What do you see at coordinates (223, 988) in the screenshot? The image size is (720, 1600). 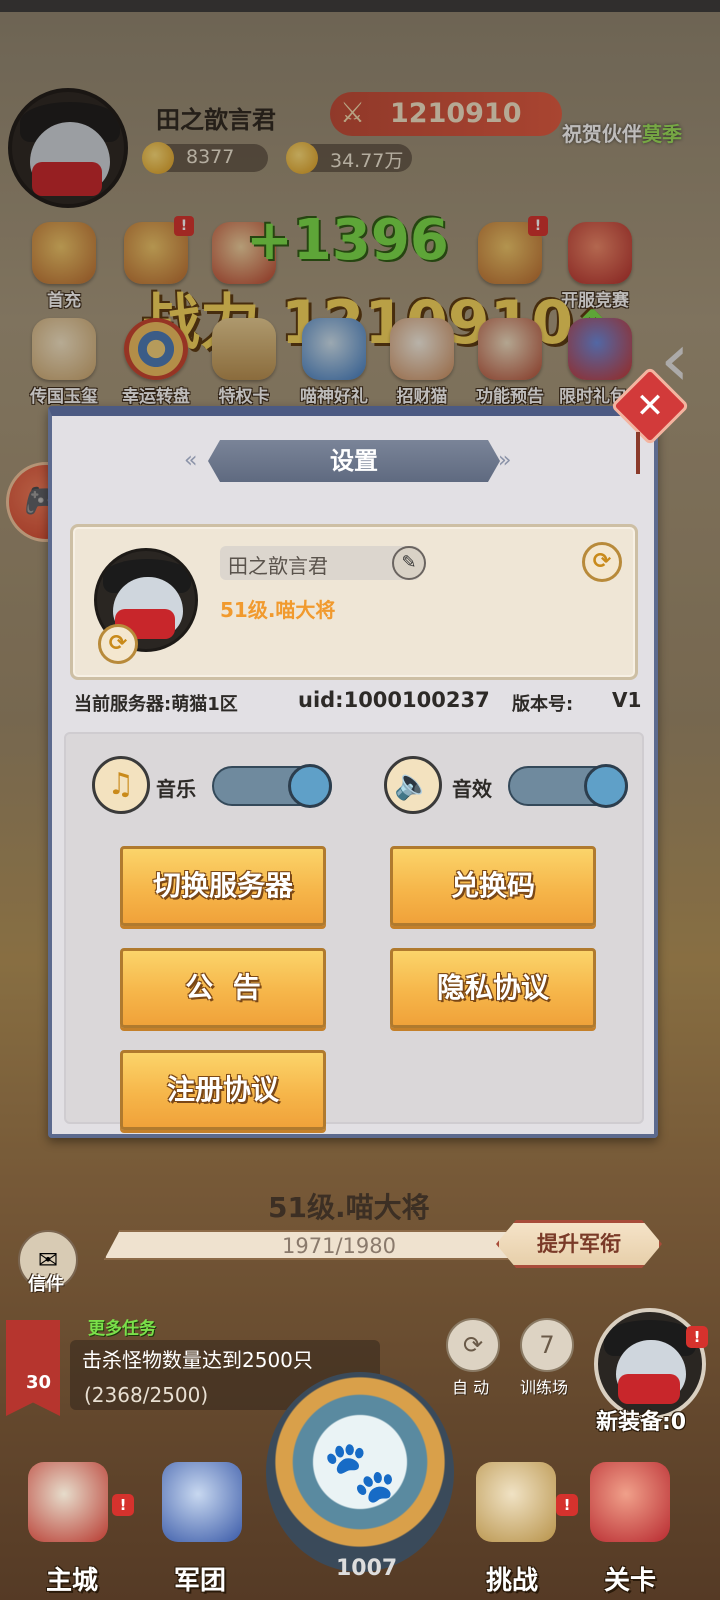 I see `notice-button: 公 告` at bounding box center [223, 988].